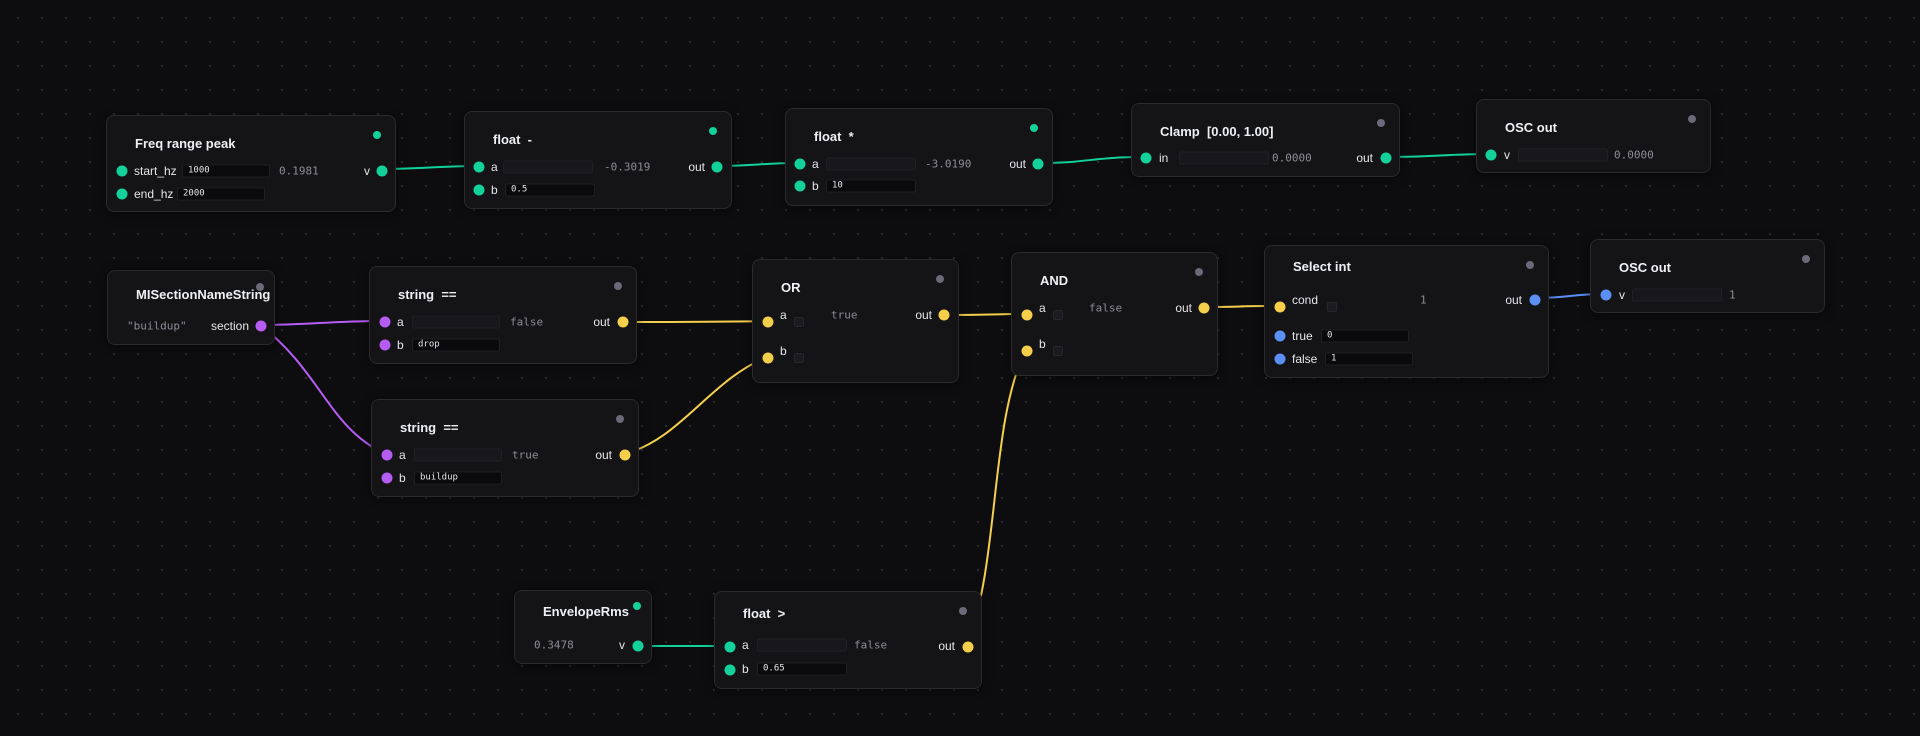  Describe the element at coordinates (525, 455) in the screenshot. I see `output-value: true` at that location.